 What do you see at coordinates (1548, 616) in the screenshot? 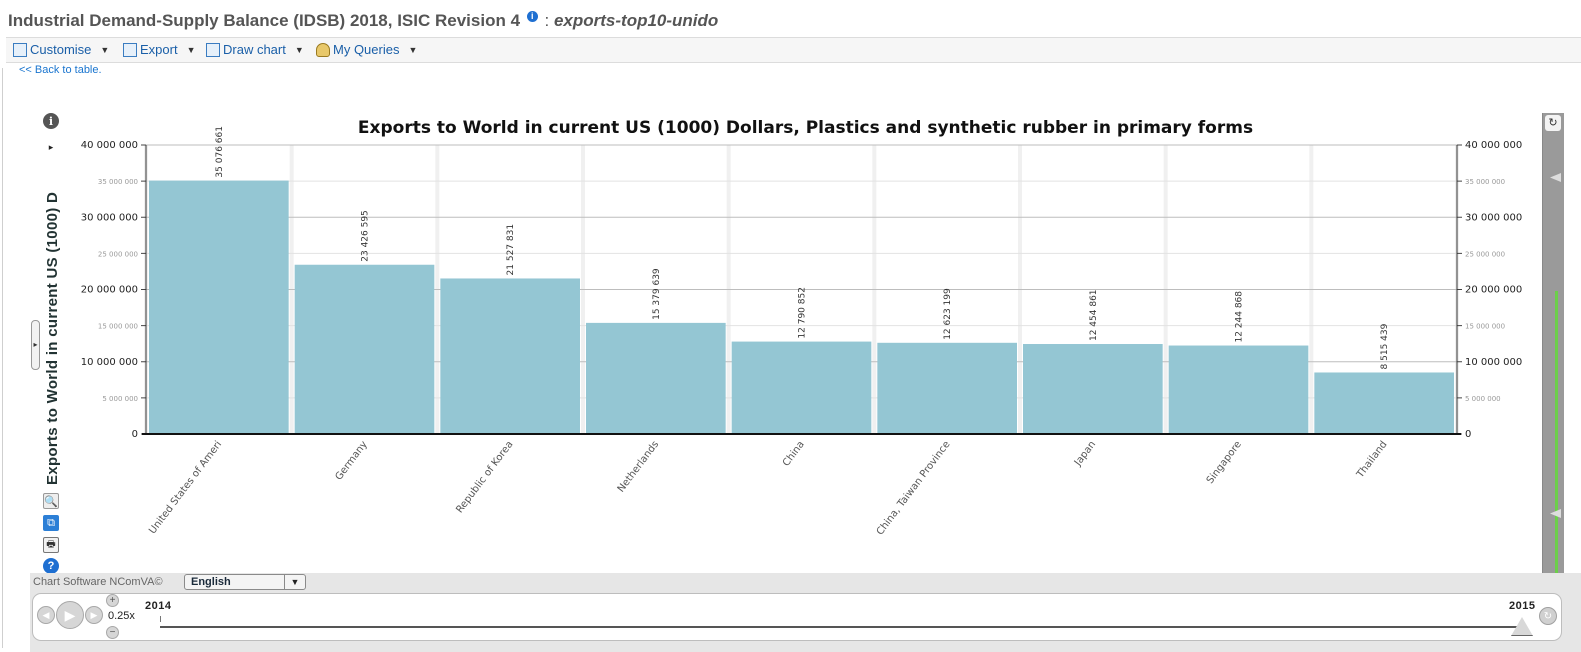
I see `replay-icon: ↻` at bounding box center [1548, 616].